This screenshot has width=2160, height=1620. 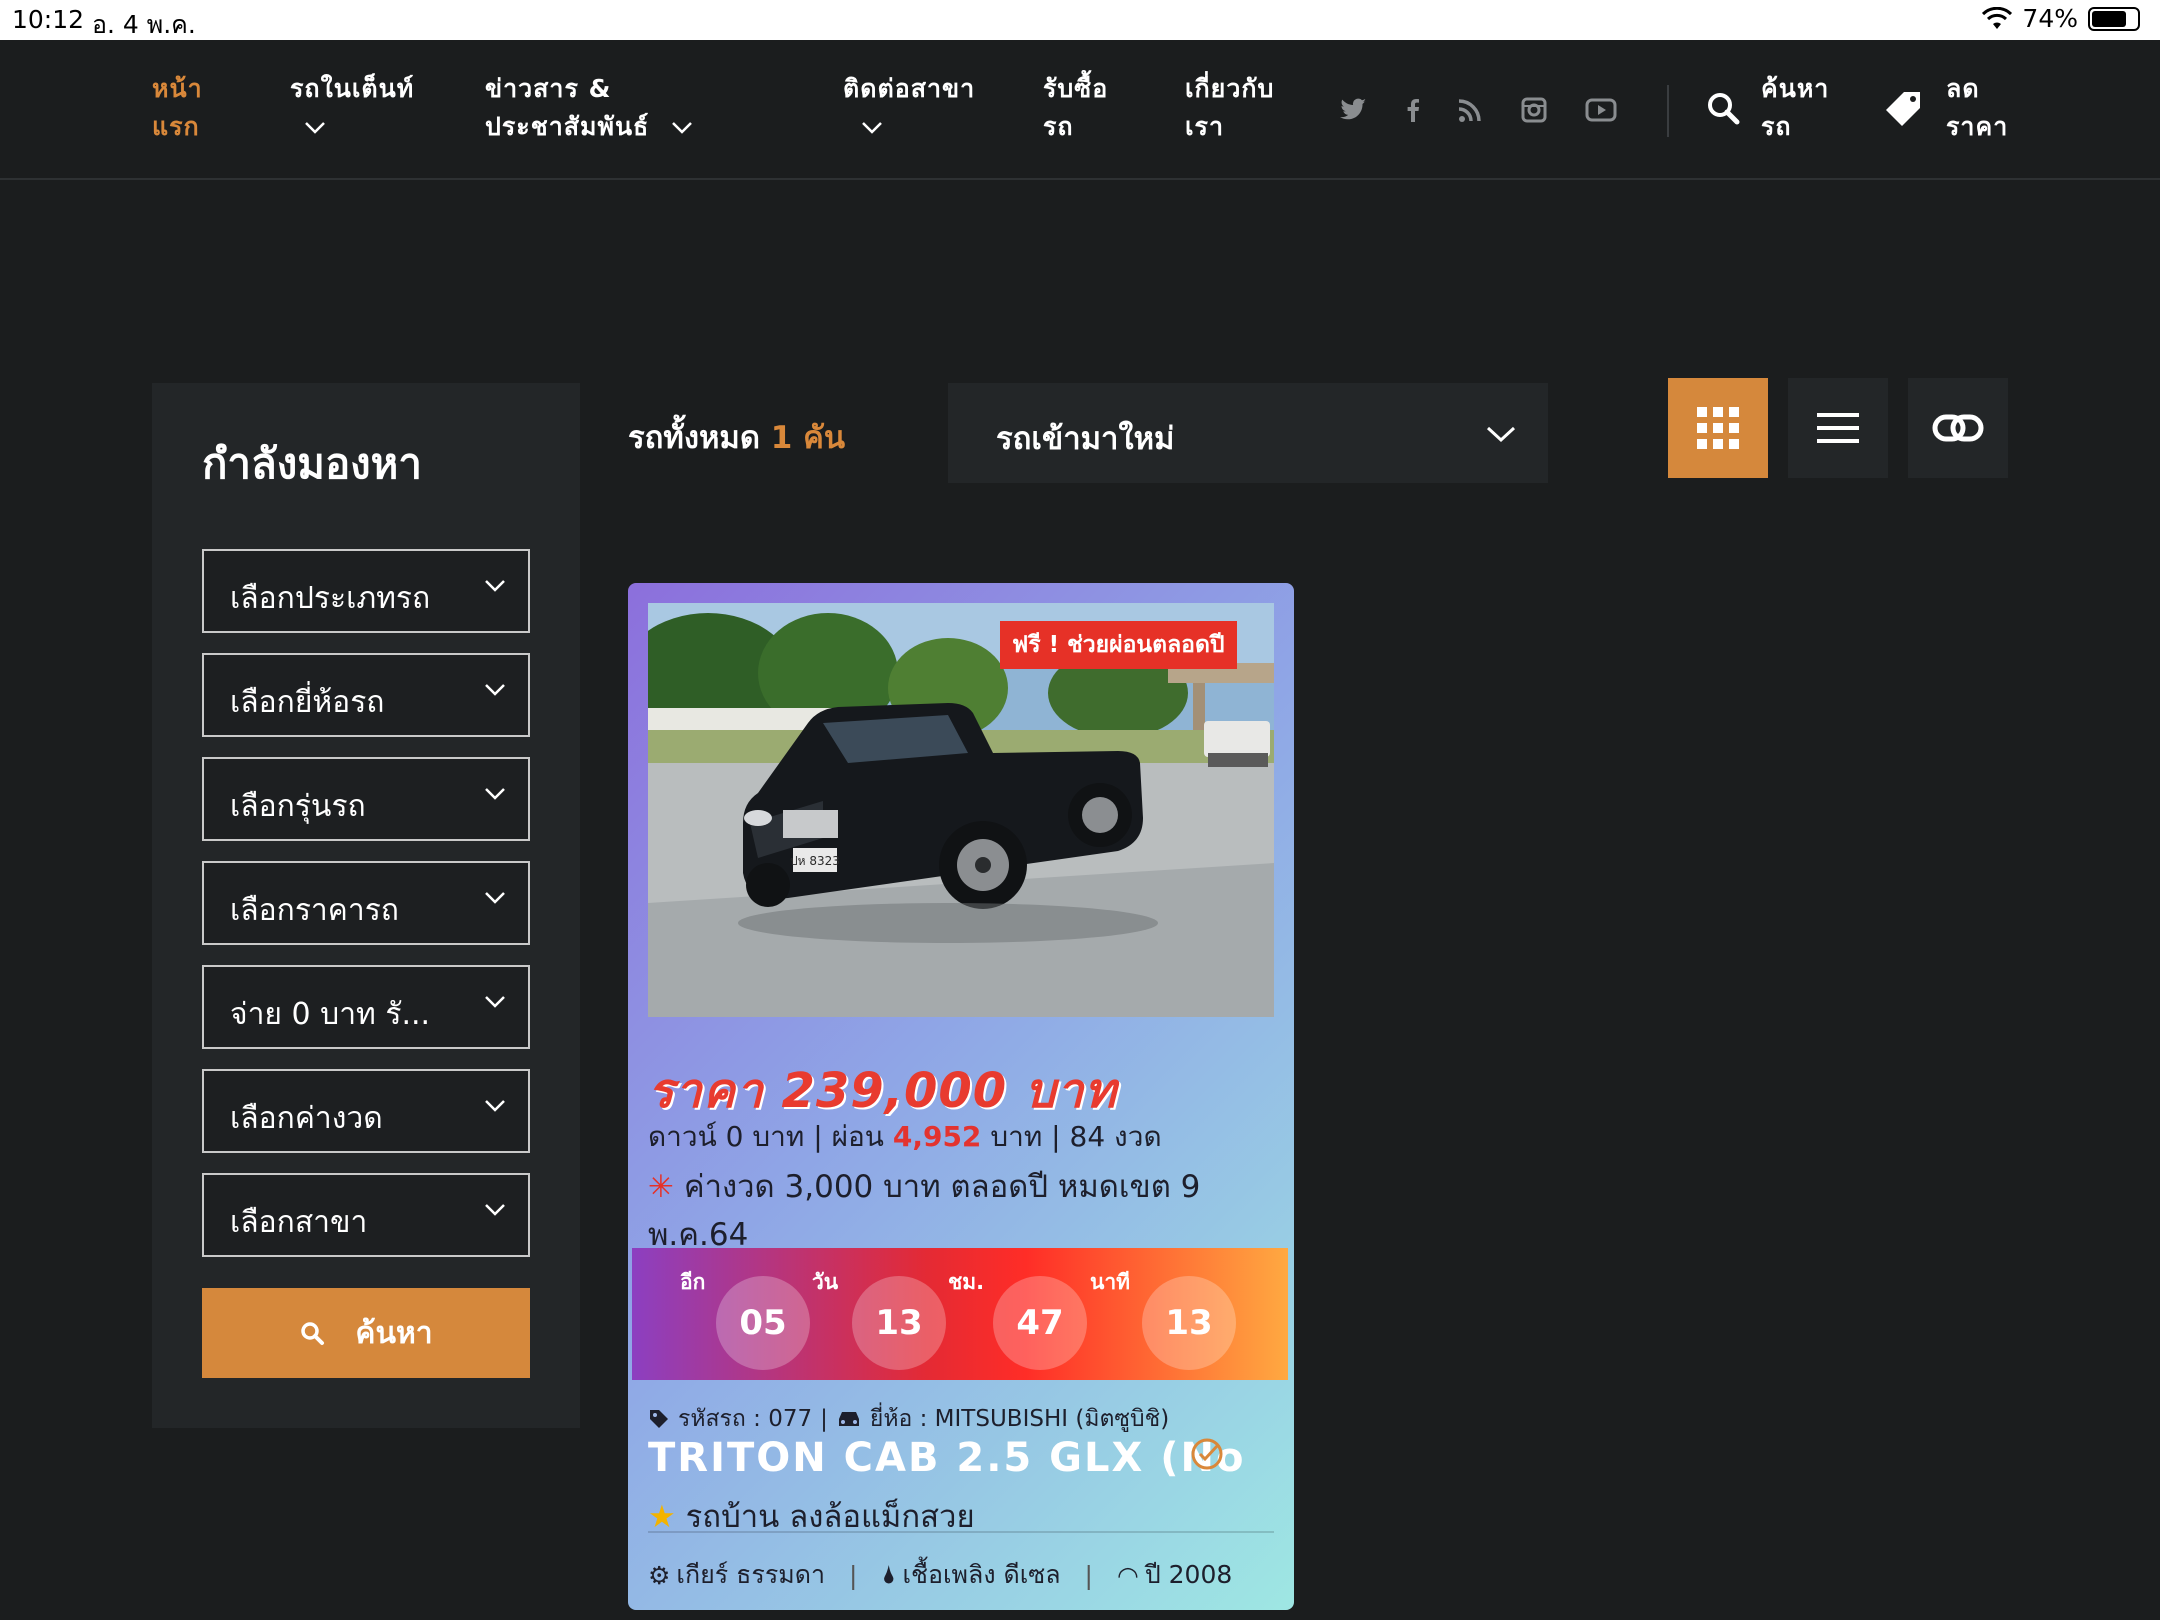 What do you see at coordinates (909, 108) in the screenshot?
I see `nav-item-branches: ติดต่อสาขา` at bounding box center [909, 108].